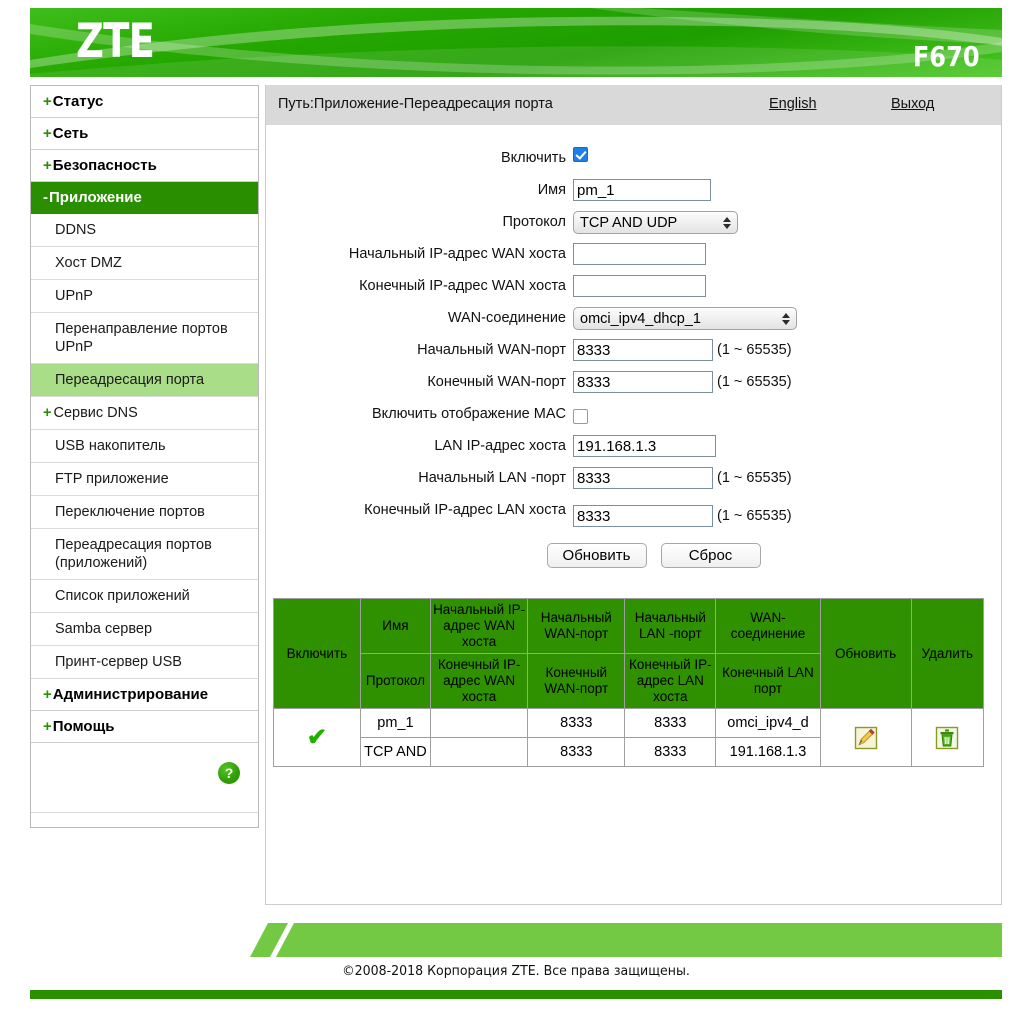 The width and height of the screenshot is (1022, 1010). I want to click on page-header: ZTE F670, so click(516, 42).